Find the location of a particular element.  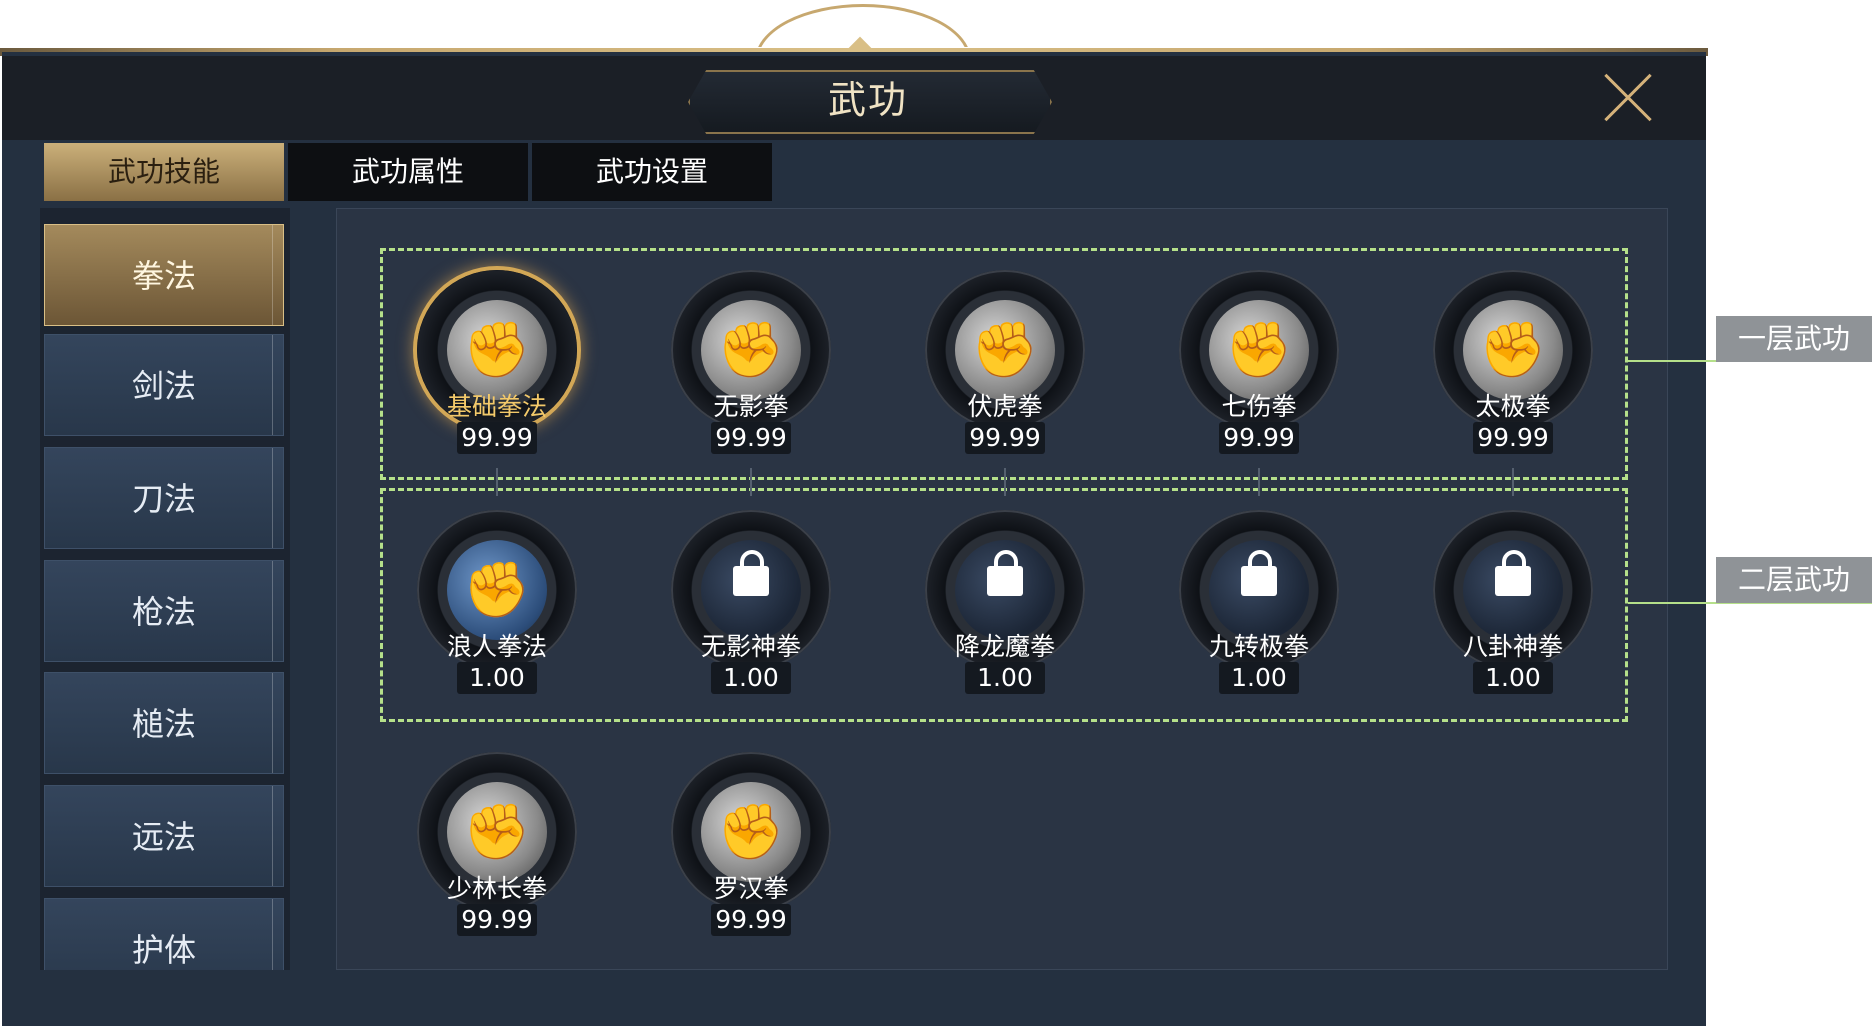

skill-name: 浪人拳法 is located at coordinates (496, 646).